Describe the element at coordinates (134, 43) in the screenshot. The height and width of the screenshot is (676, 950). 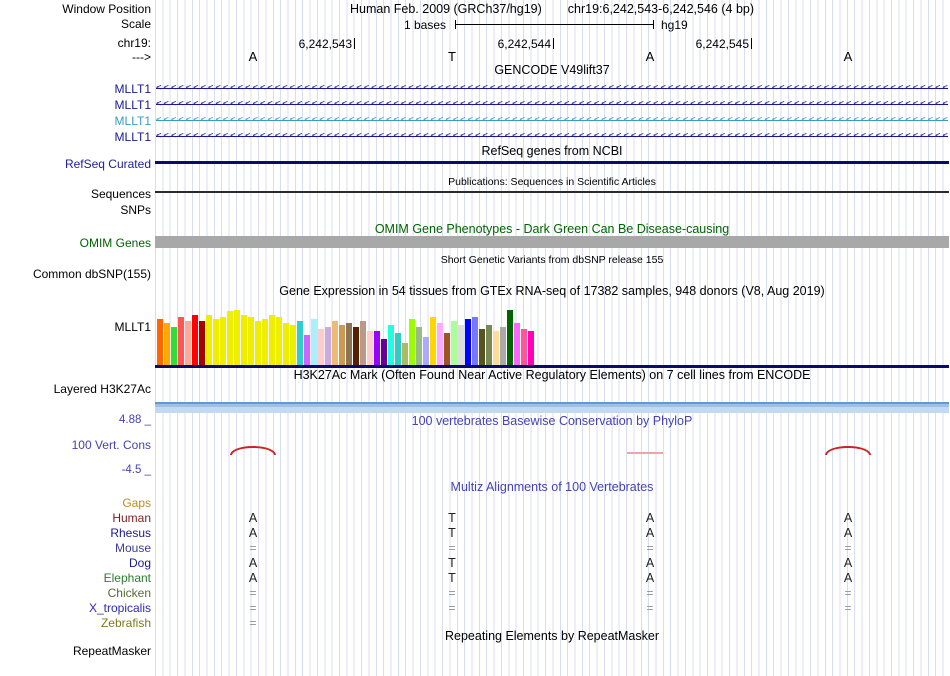
I see `chrom-label: chr19:` at that location.